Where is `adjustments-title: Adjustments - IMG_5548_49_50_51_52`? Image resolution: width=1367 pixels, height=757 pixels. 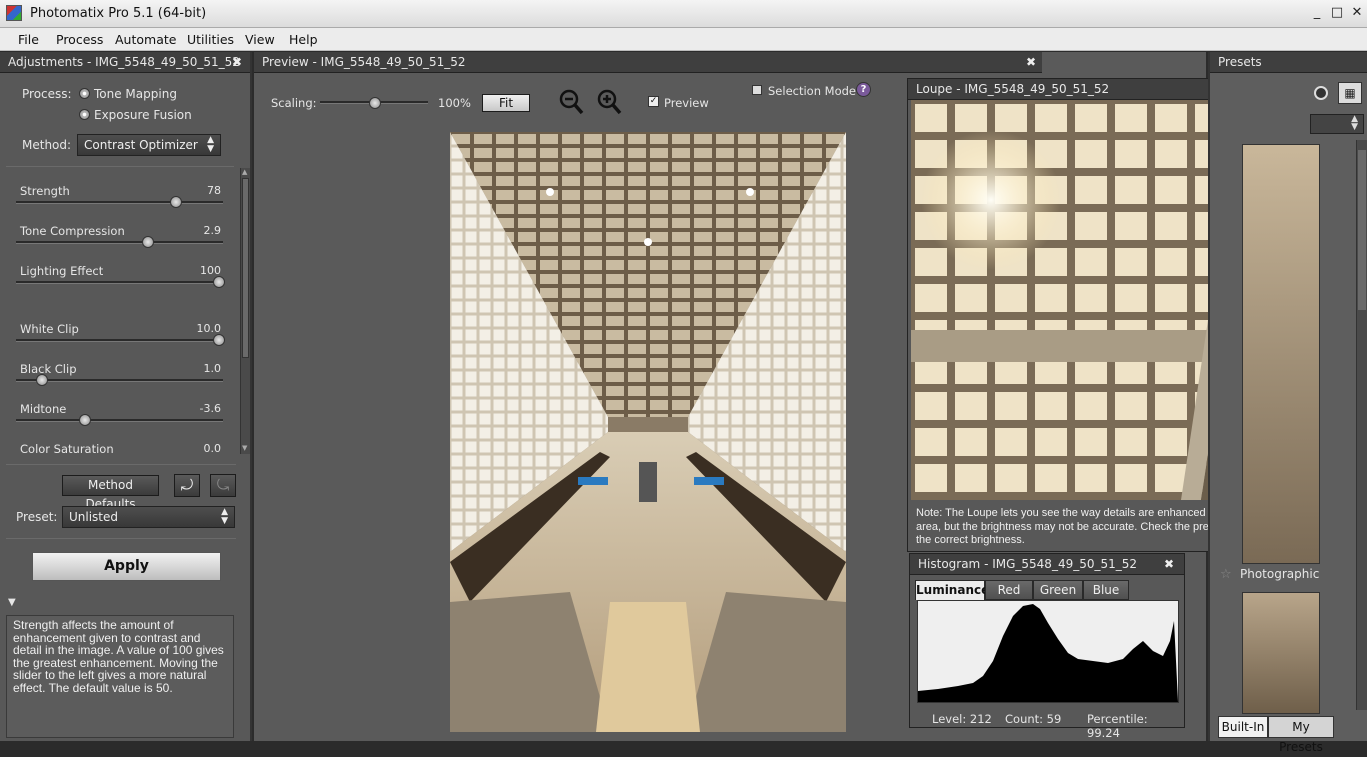 adjustments-title: Adjustments - IMG_5548_49_50_51_52 is located at coordinates (124, 62).